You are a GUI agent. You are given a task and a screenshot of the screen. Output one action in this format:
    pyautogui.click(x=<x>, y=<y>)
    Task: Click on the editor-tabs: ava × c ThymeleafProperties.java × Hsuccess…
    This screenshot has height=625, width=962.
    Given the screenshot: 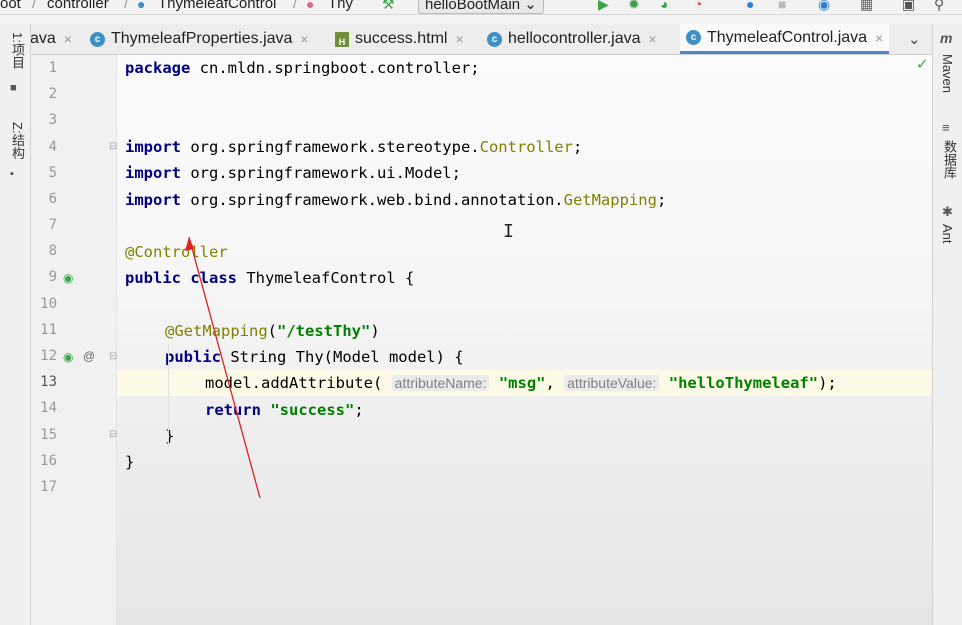 What is the action you would take?
    pyautogui.click(x=466, y=39)
    